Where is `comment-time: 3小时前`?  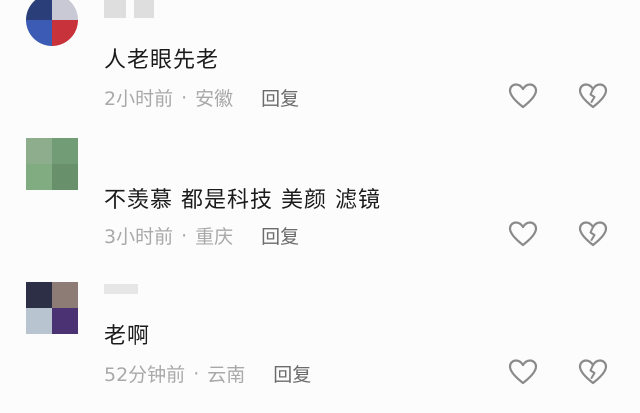
comment-time: 3小时前 is located at coordinates (139, 237).